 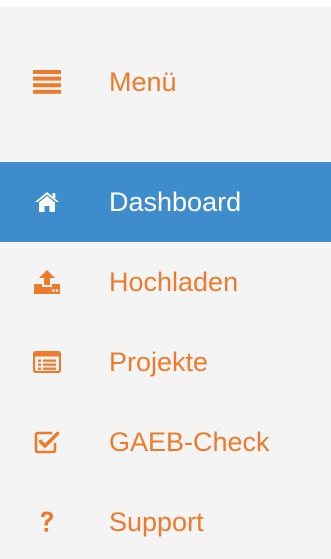 I want to click on sidebar-item-label: Hochladen, so click(x=174, y=282).